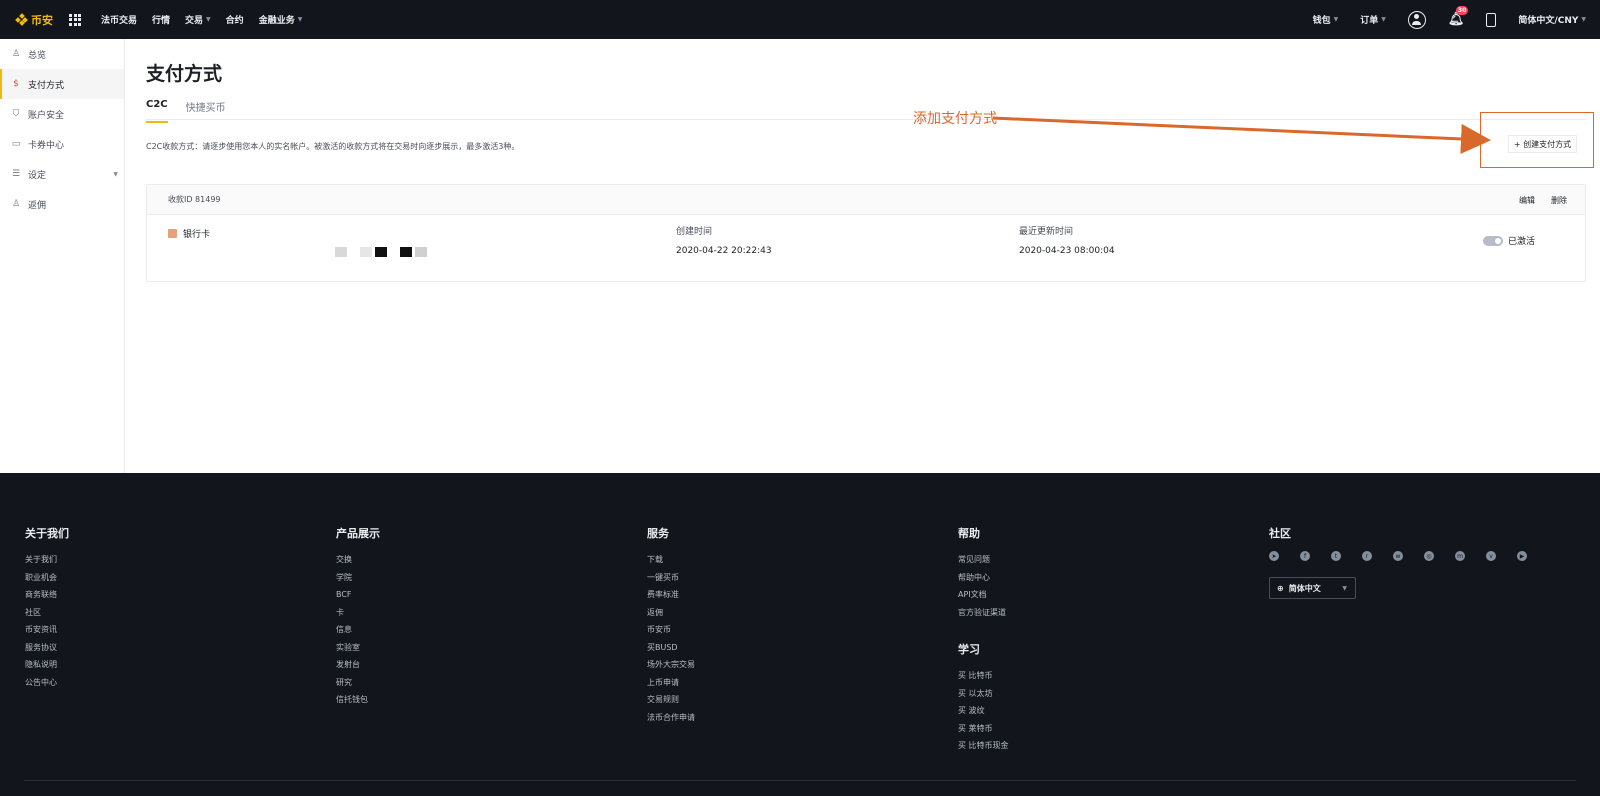 This screenshot has height=796, width=1600. I want to click on notifications-button: 🔔︎ 30, so click(1458, 16).